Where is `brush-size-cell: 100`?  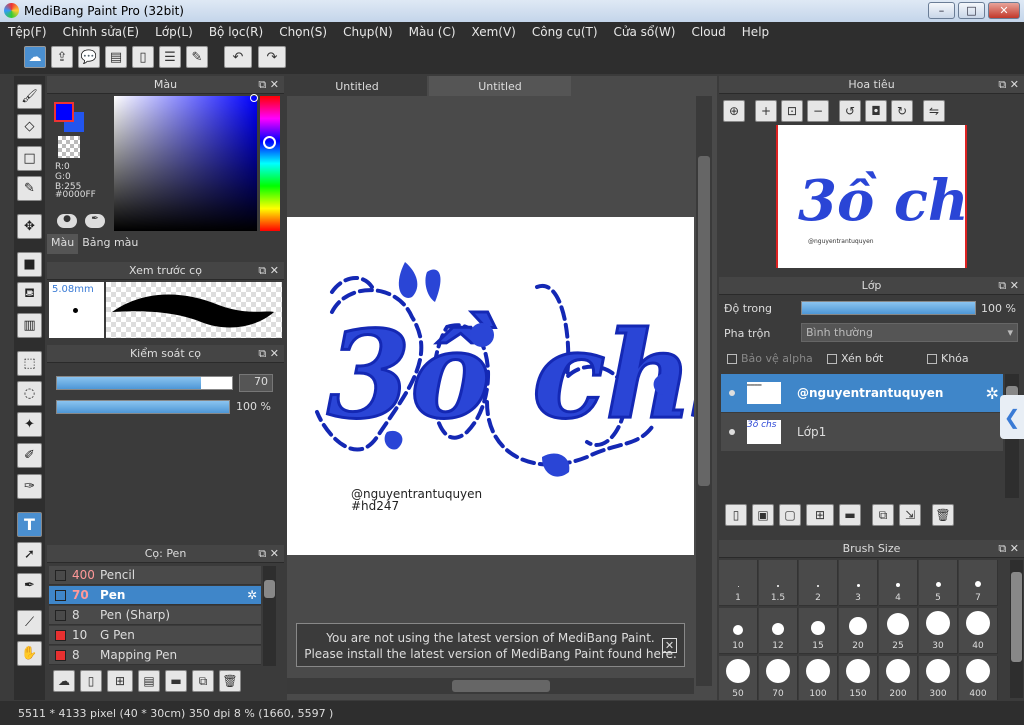 brush-size-cell: 100 is located at coordinates (818, 678).